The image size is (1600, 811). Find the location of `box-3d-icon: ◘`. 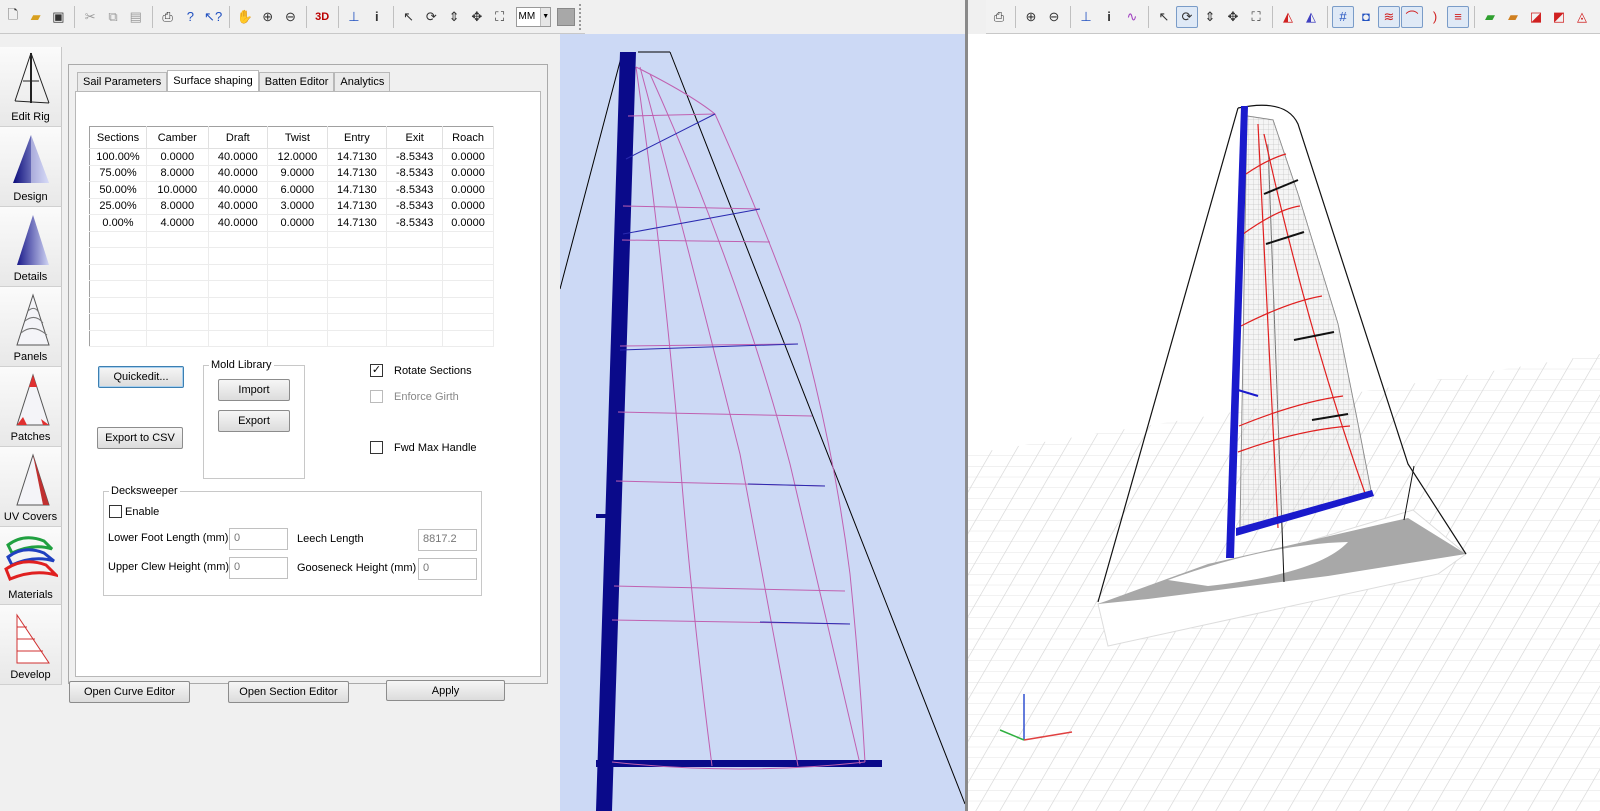

box-3d-icon: ◘ is located at coordinates (1366, 17).